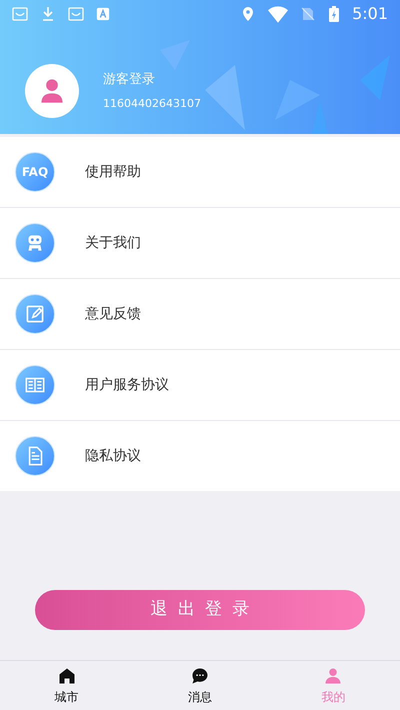 The width and height of the screenshot is (400, 710). I want to click on document-icon, so click(35, 456).